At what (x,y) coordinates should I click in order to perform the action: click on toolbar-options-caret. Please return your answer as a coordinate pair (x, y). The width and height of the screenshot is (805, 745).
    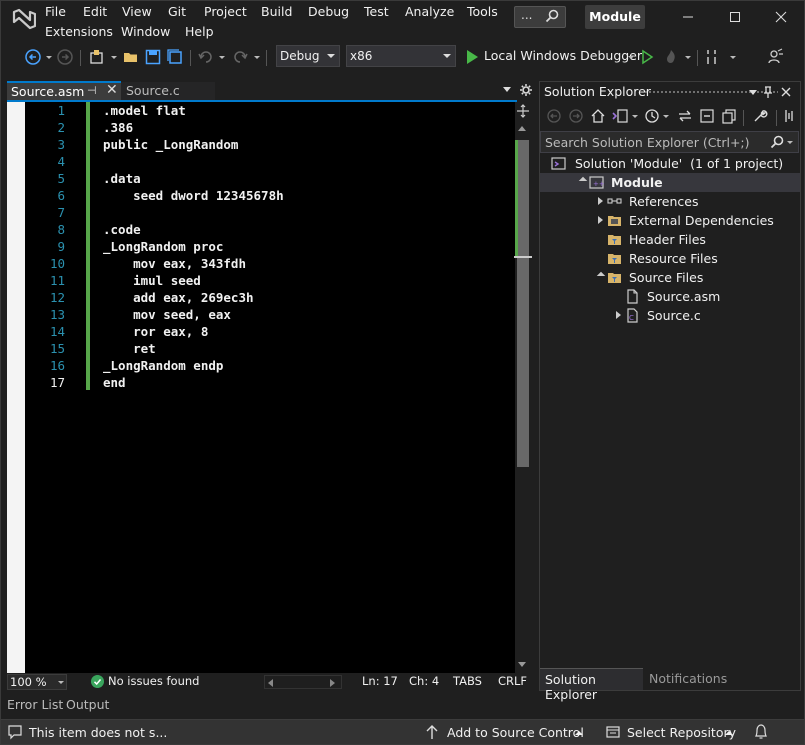
    Looking at the image, I should click on (733, 57).